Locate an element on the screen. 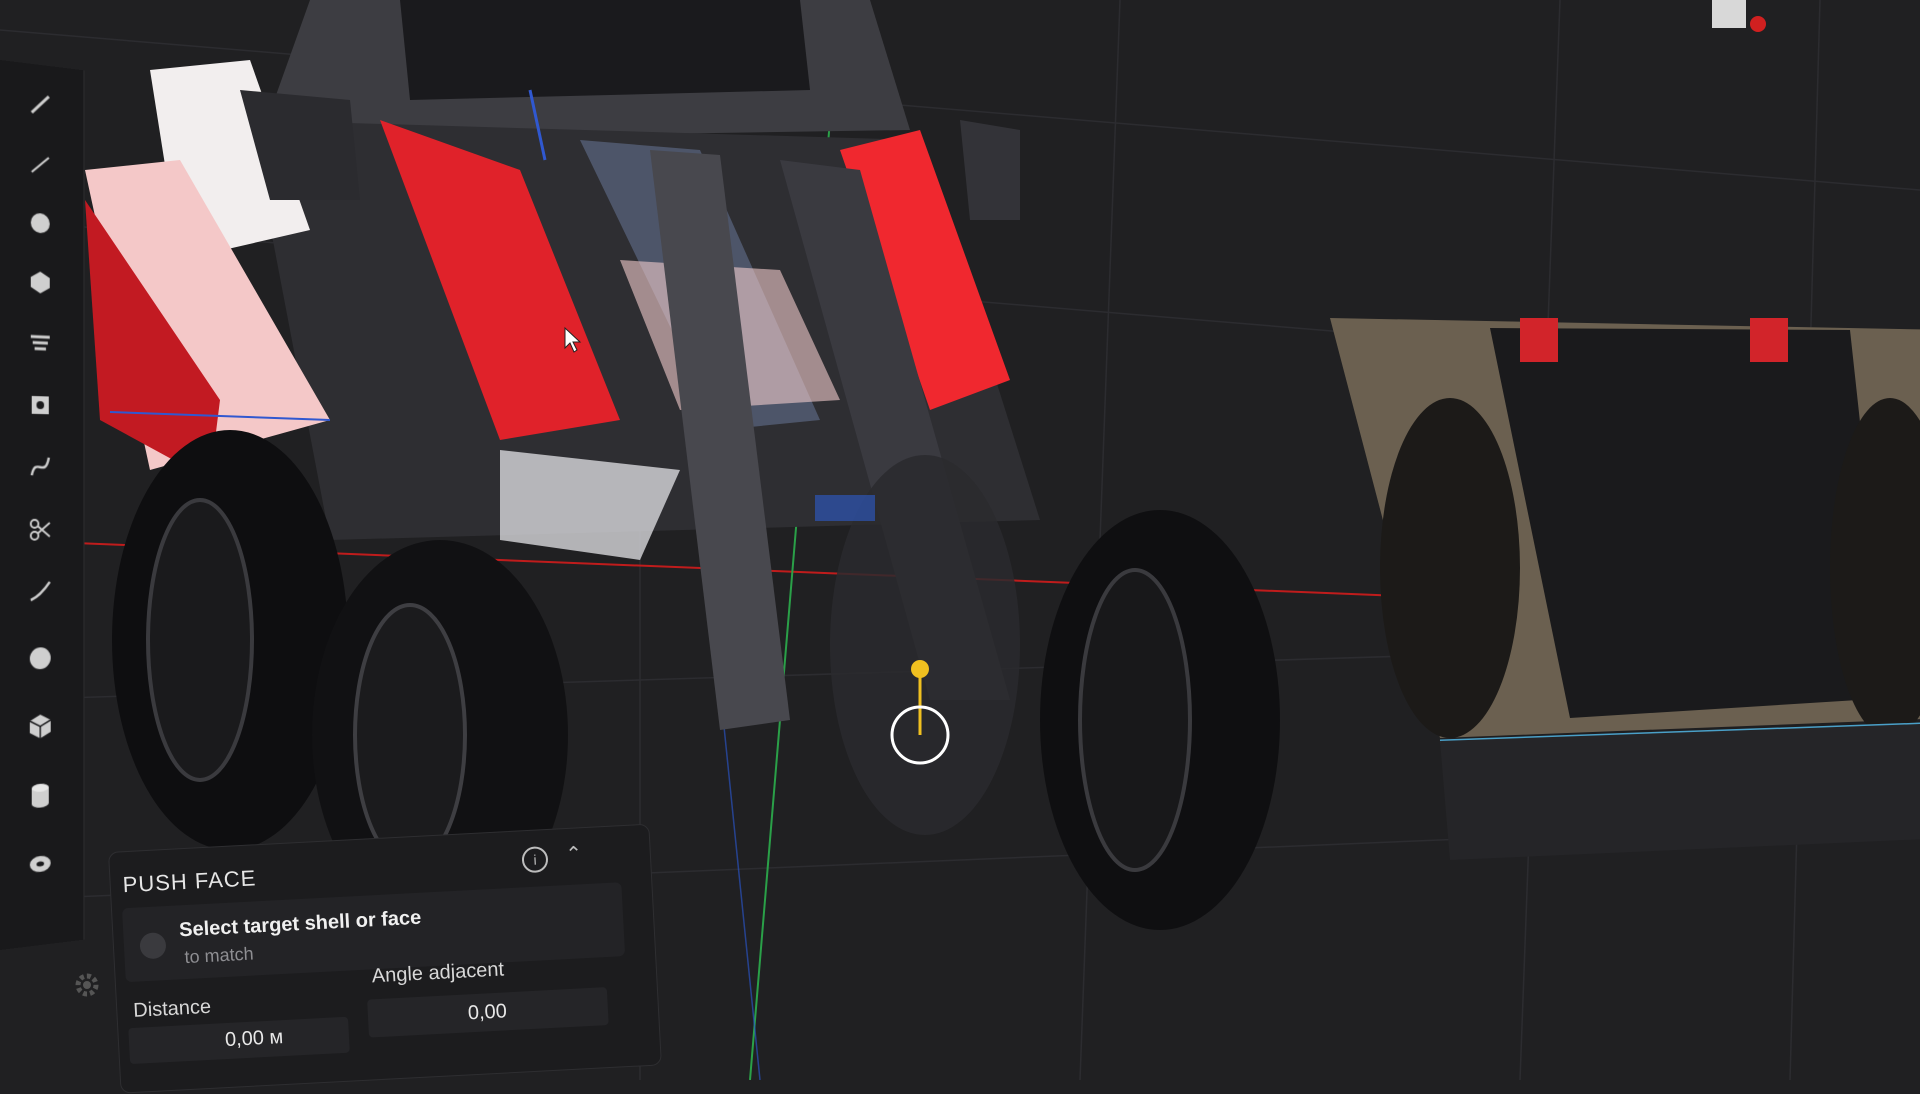 The height and width of the screenshot is (1094, 1920). panel-title: PUSH FACE is located at coordinates (189, 881).